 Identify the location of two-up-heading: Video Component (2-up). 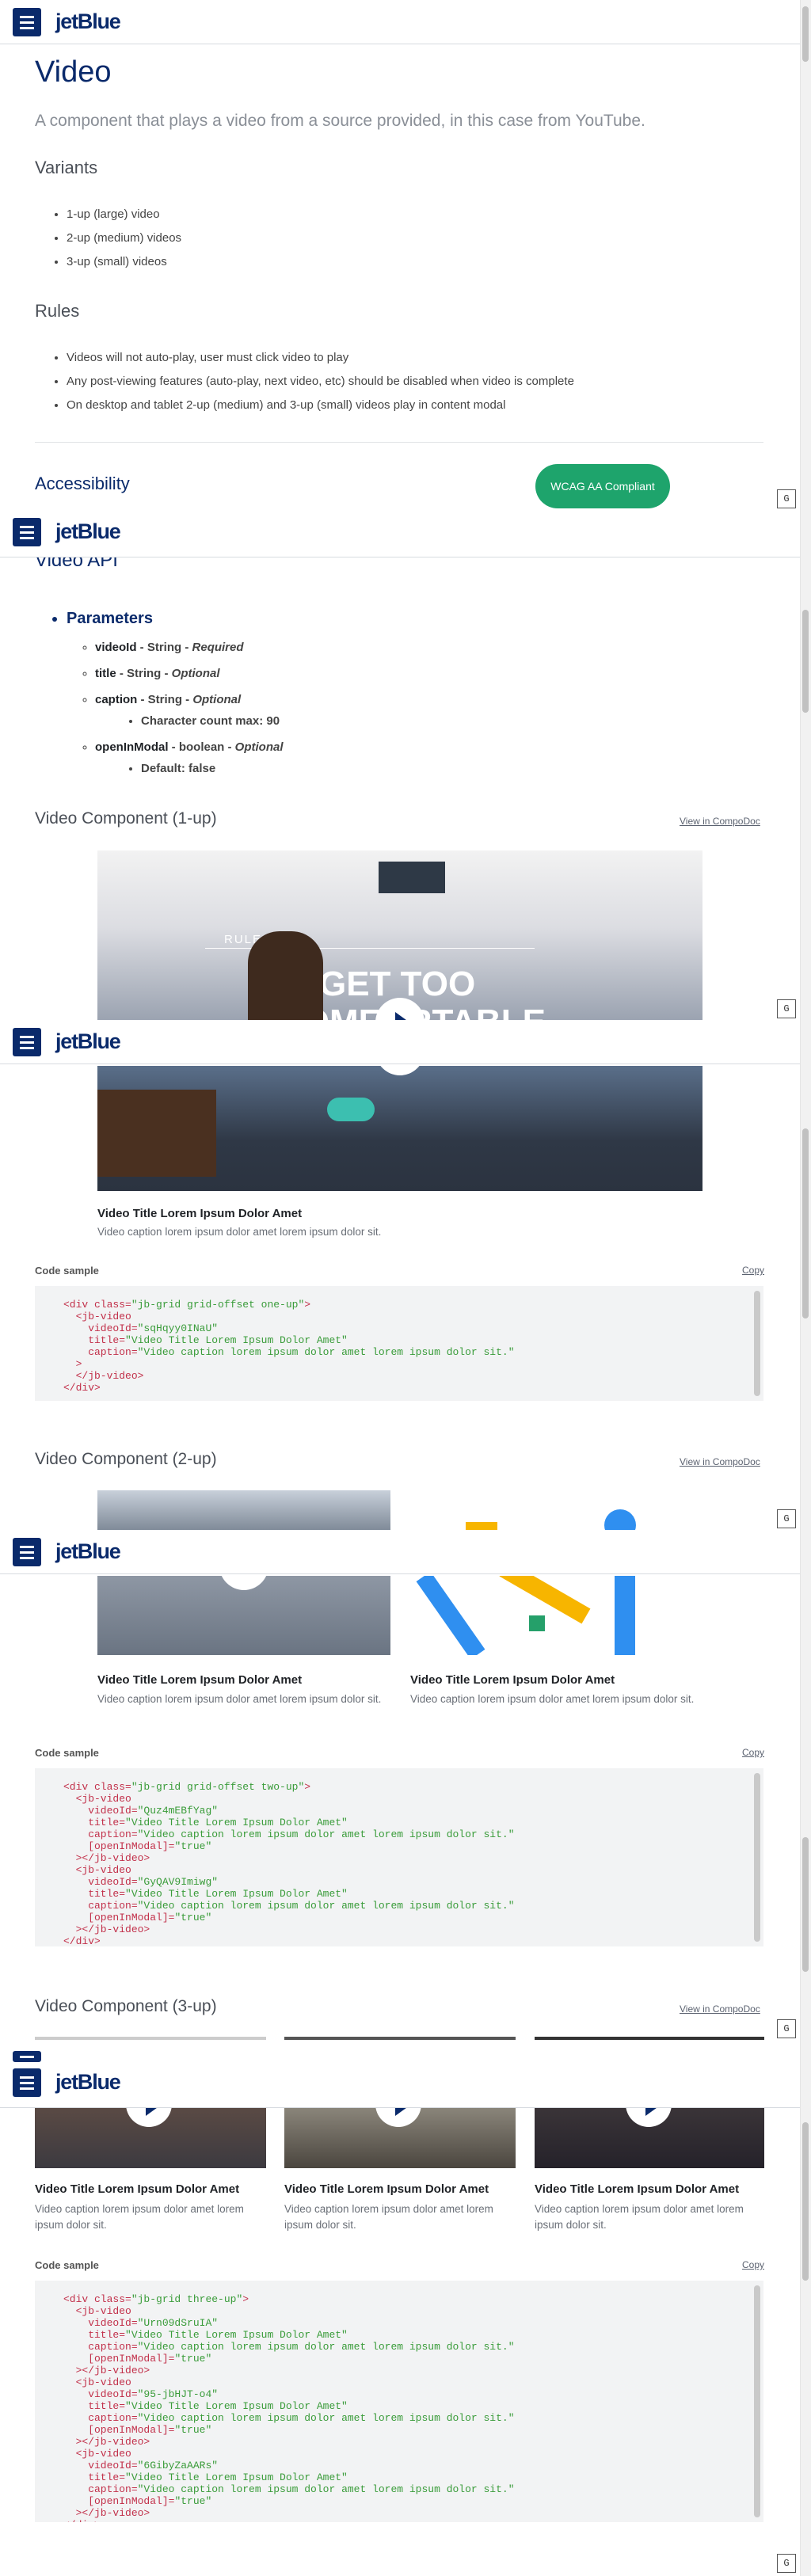
(126, 1459).